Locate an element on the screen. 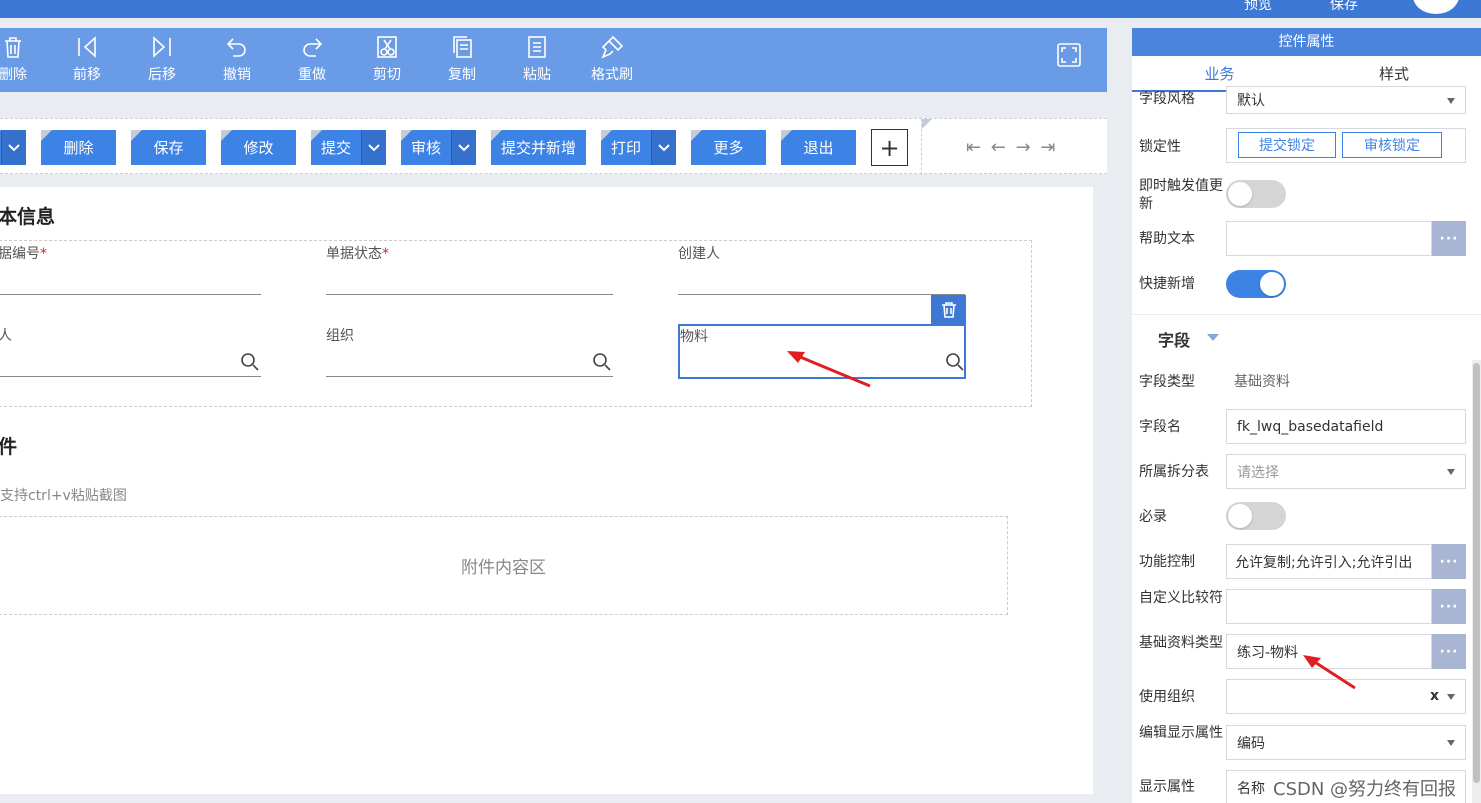  quick-add-toggle is located at coordinates (1256, 284).